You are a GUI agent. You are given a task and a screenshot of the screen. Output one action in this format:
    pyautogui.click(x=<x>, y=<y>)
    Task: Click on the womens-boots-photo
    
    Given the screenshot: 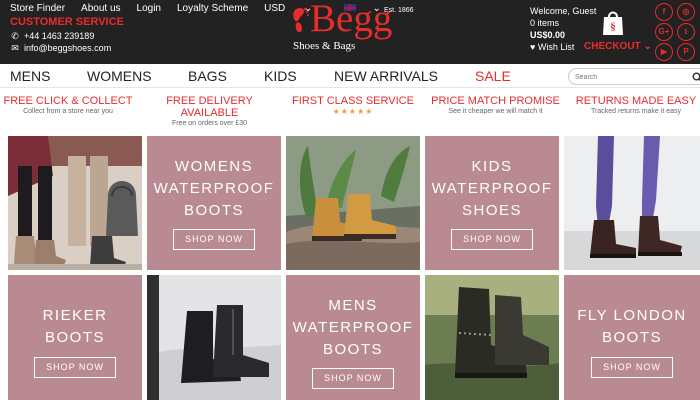 What is the action you would take?
    pyautogui.click(x=75, y=203)
    